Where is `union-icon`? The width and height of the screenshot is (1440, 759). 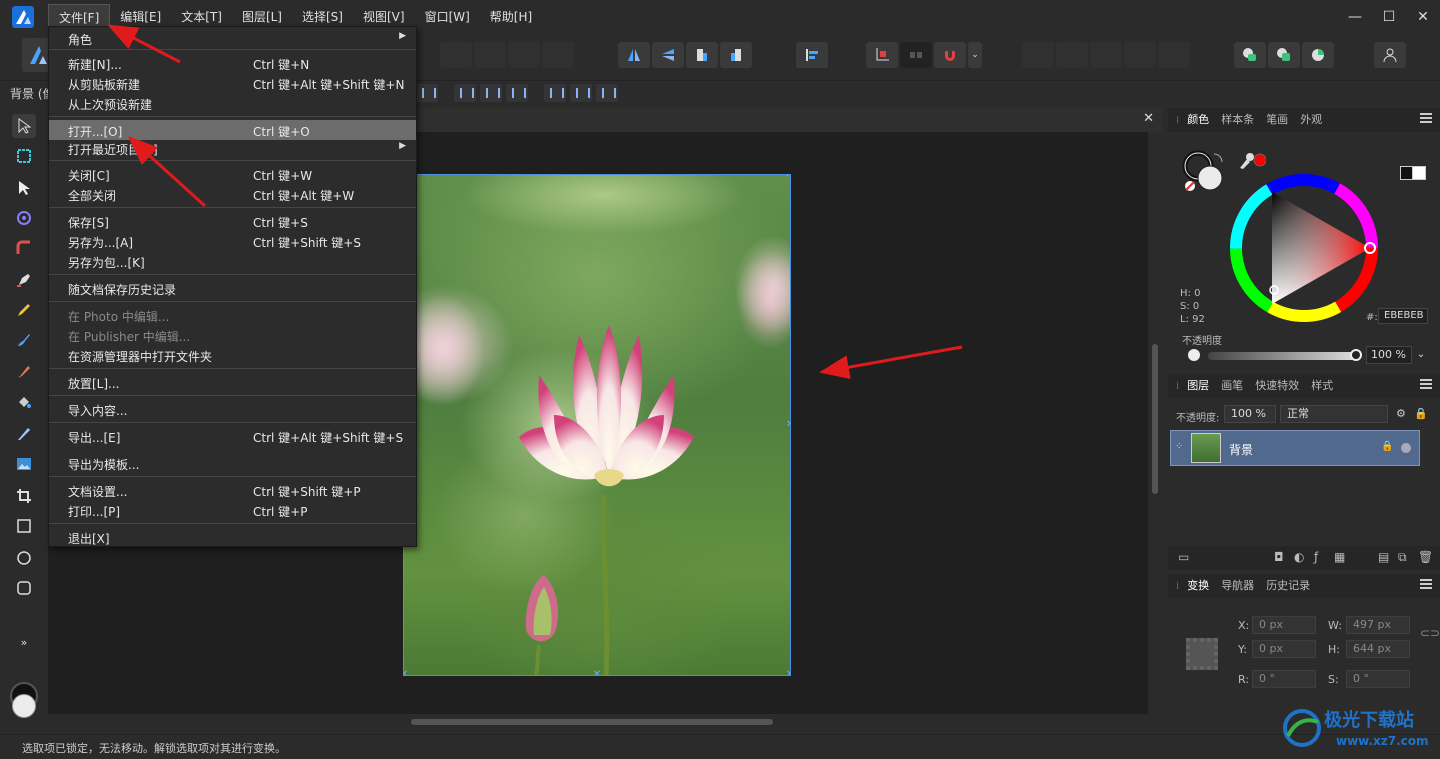 union-icon is located at coordinates (1250, 55).